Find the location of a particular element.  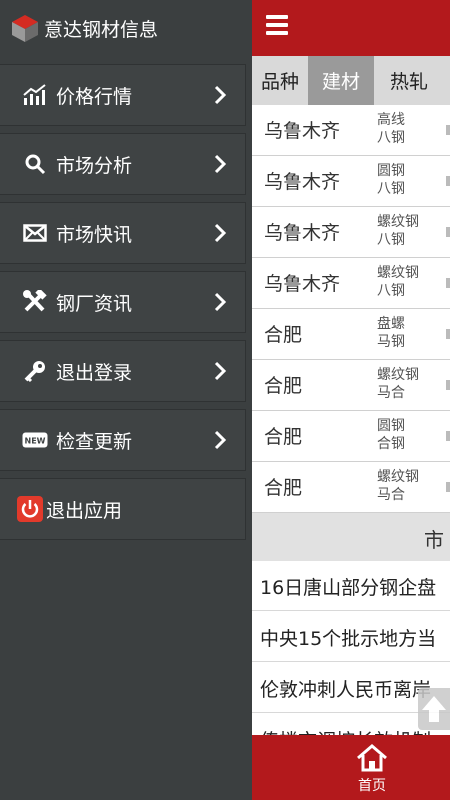

tools-icon is located at coordinates (35, 302).